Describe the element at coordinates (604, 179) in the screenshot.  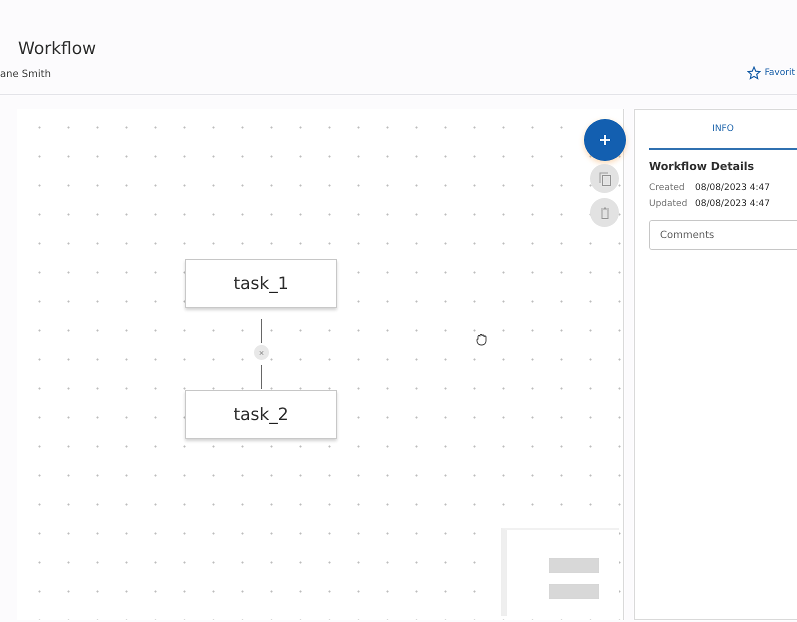
I see `copy-icon` at that location.